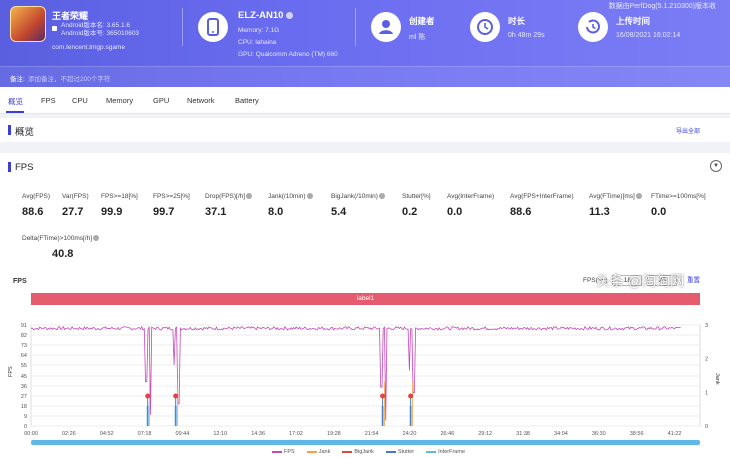  What do you see at coordinates (290, 15) in the screenshot?
I see `info-icon` at bounding box center [290, 15].